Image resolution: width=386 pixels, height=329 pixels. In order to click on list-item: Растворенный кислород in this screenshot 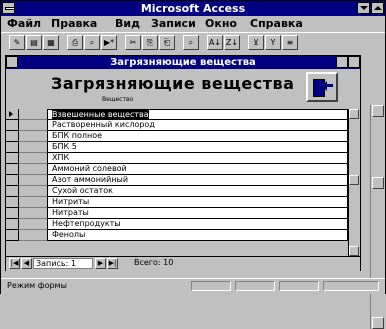, I will do `click(177, 125)`.